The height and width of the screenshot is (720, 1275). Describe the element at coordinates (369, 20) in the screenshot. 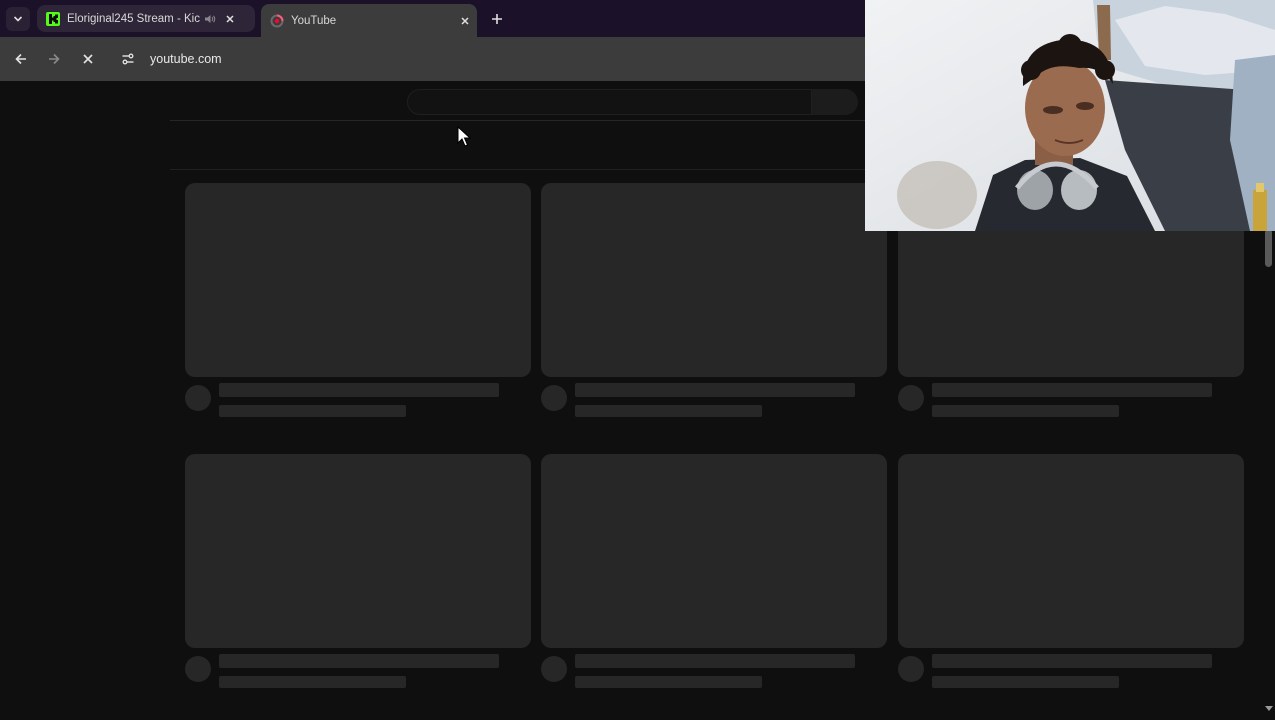

I see `tab-youtube: YouTube` at that location.